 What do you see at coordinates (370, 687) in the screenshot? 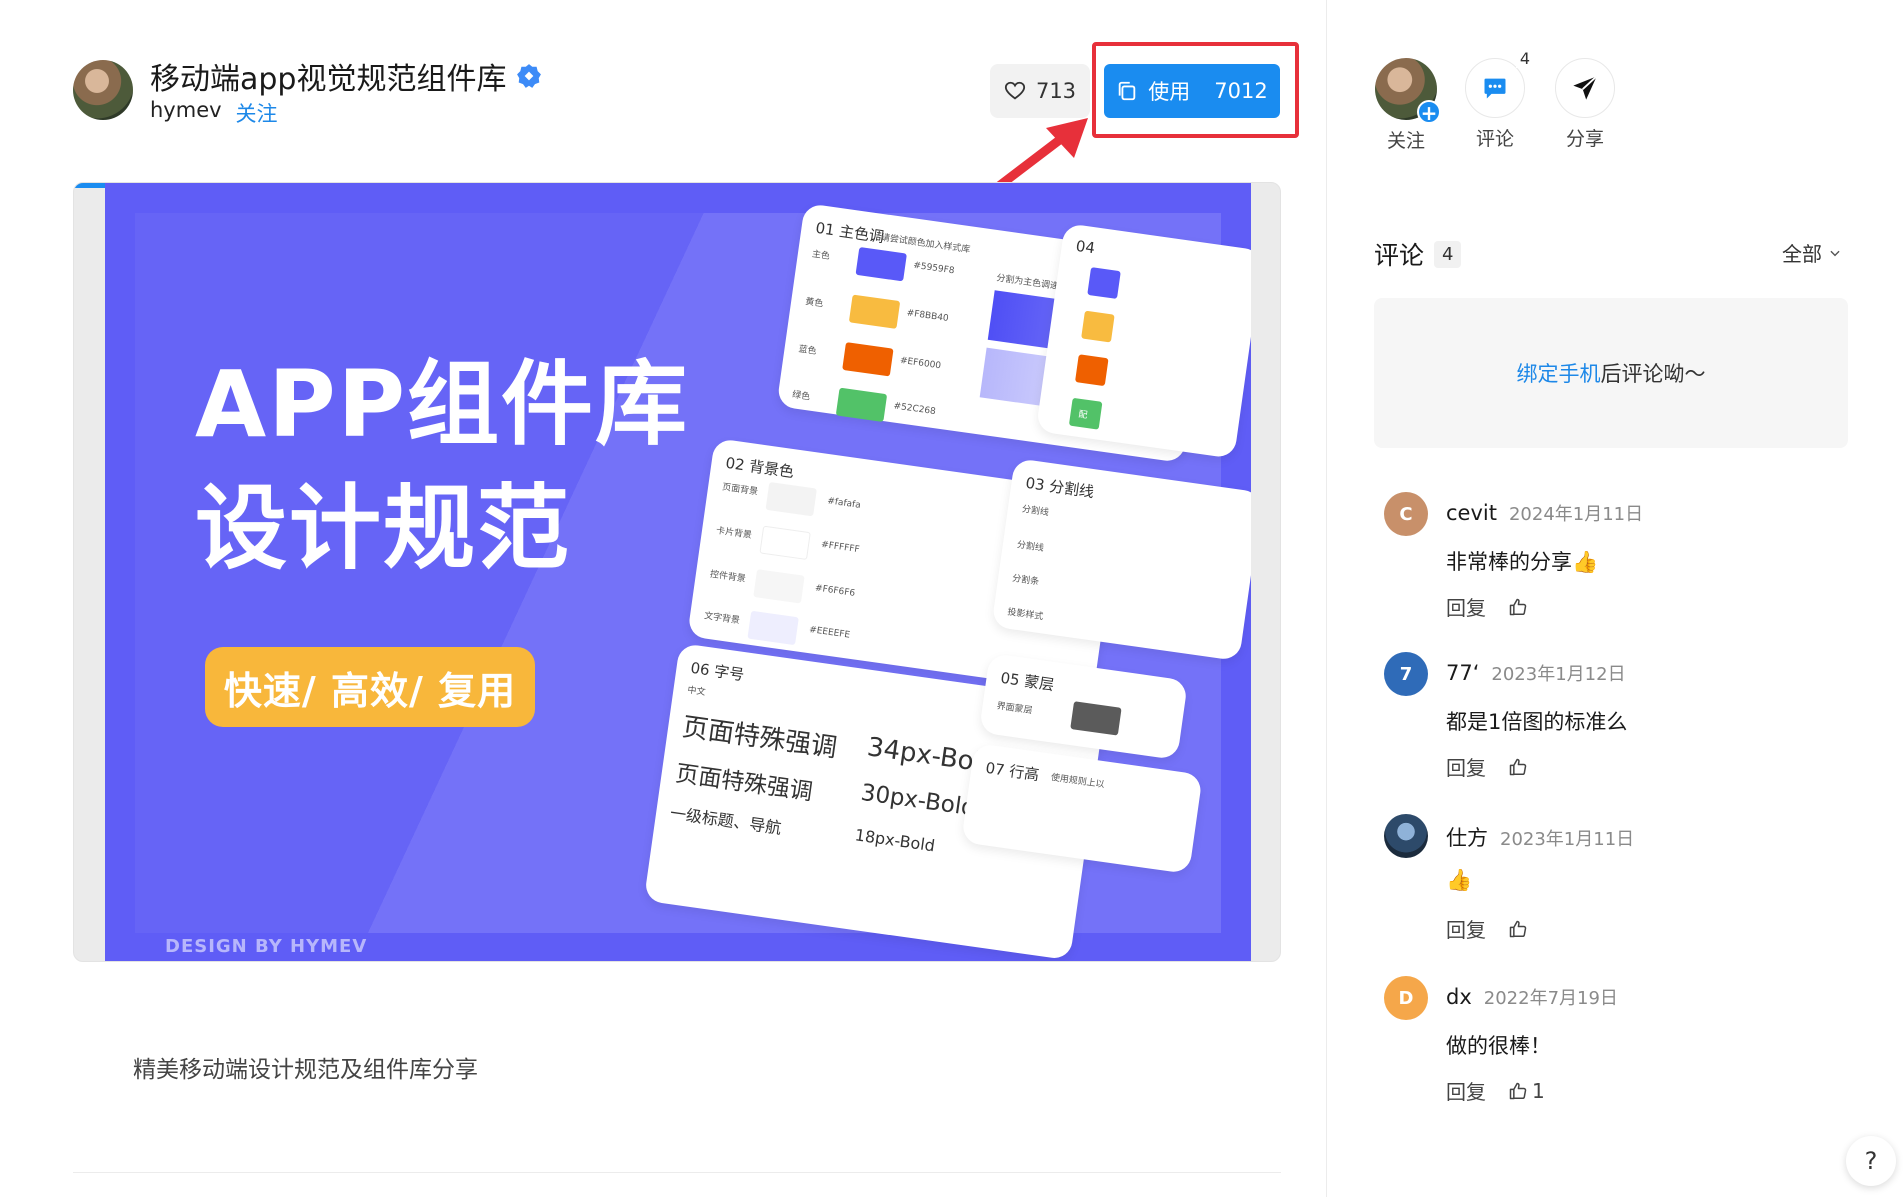
I see `cover-pill: 快速/ 高效/ 复用` at bounding box center [370, 687].